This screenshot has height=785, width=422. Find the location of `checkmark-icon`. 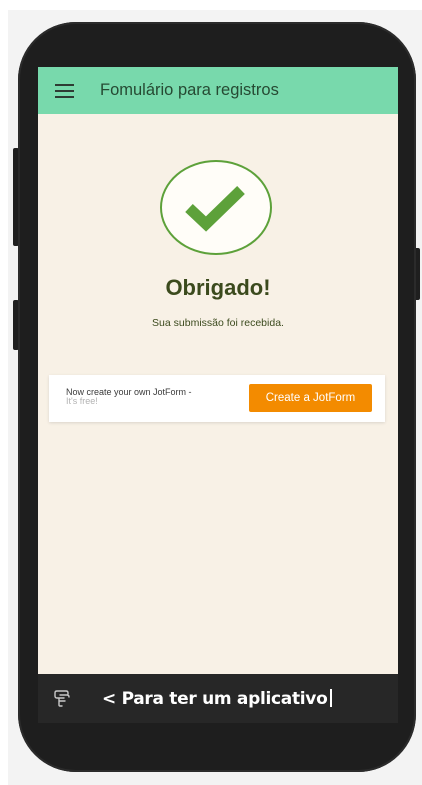

checkmark-icon is located at coordinates (215, 209).